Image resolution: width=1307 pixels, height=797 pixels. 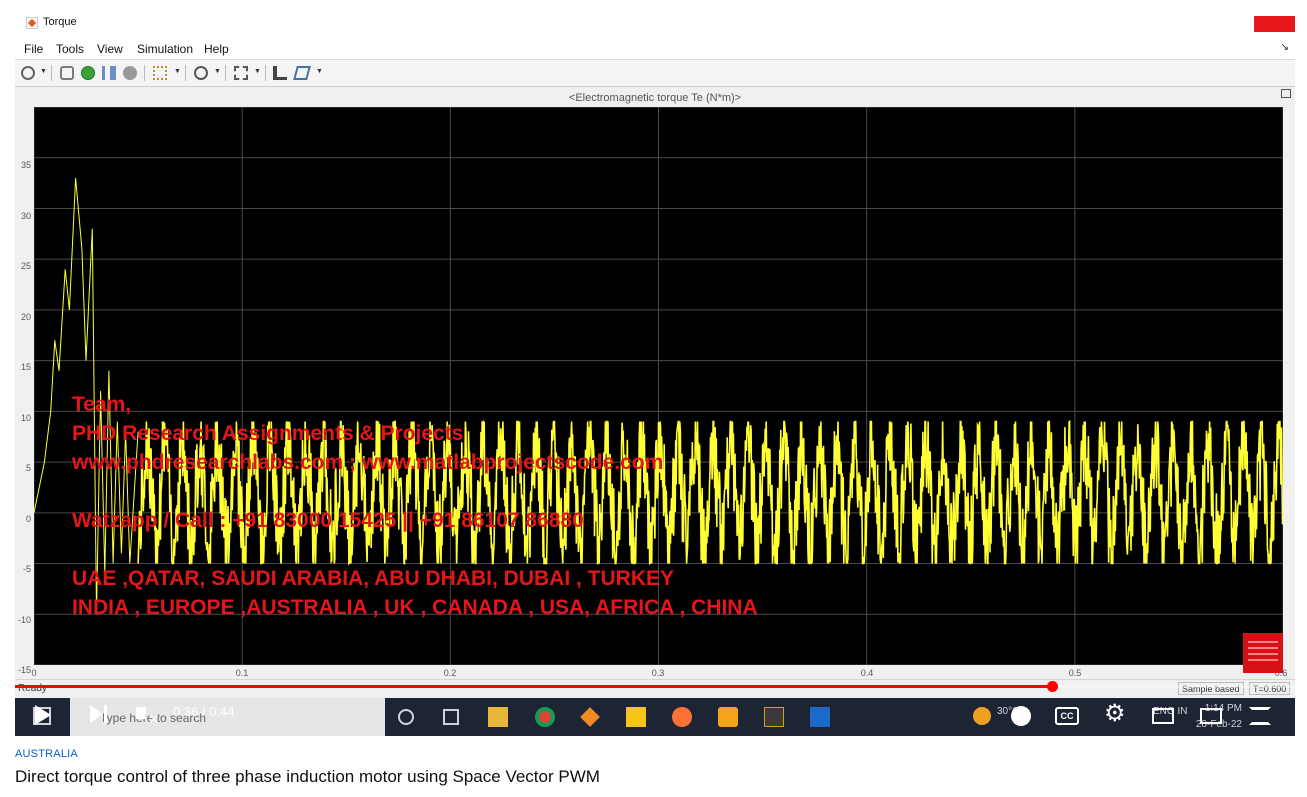 What do you see at coordinates (302, 73) in the screenshot?
I see `edit-pencil-icon` at bounding box center [302, 73].